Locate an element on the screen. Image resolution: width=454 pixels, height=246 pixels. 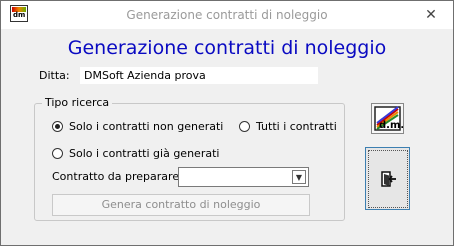
radio-tutti: Tutti i contratti is located at coordinates (288, 126).